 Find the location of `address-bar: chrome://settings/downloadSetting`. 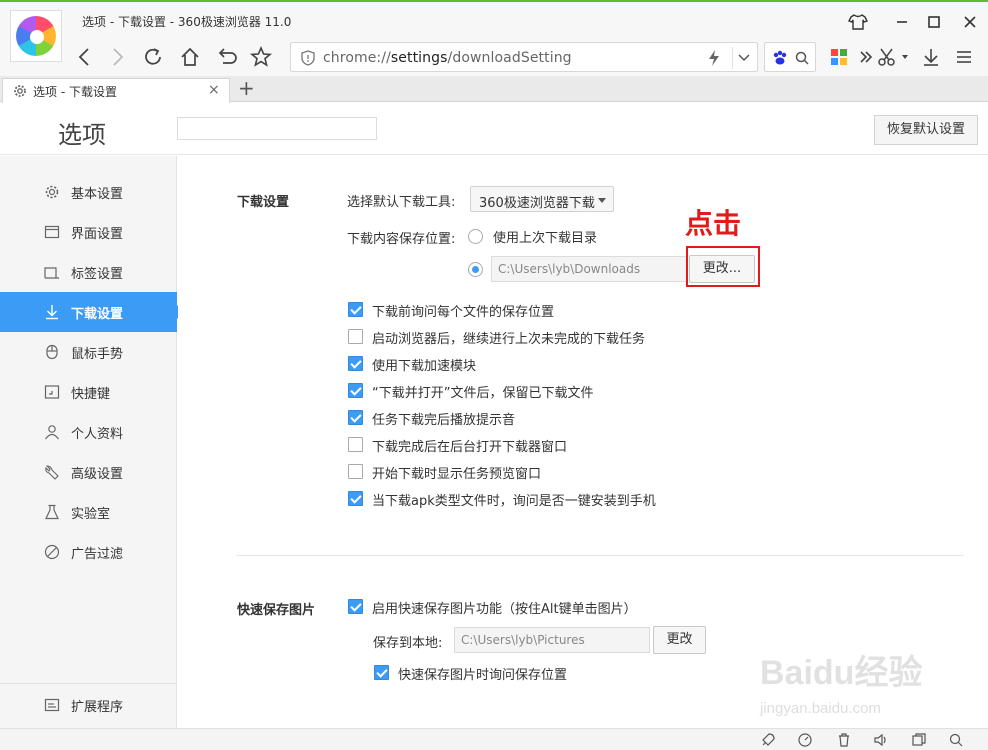

address-bar: chrome://settings/downloadSetting is located at coordinates (524, 57).